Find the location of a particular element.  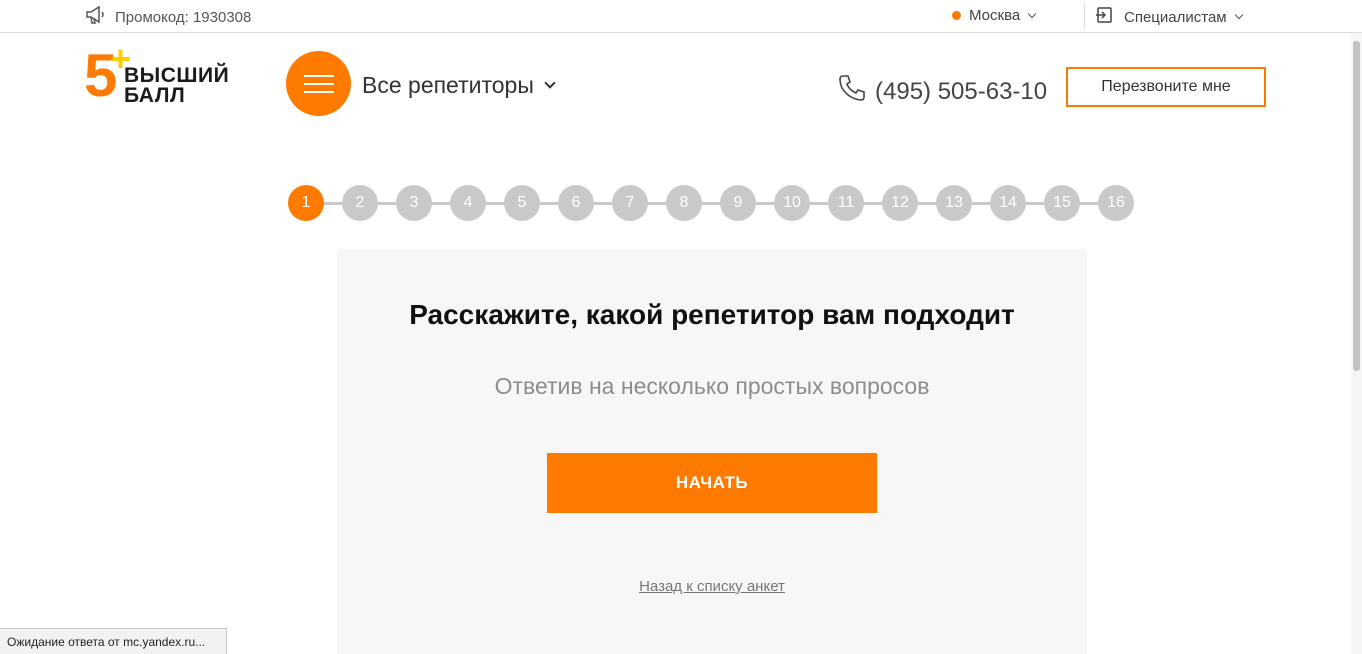

step-2: 2 is located at coordinates (360, 203).